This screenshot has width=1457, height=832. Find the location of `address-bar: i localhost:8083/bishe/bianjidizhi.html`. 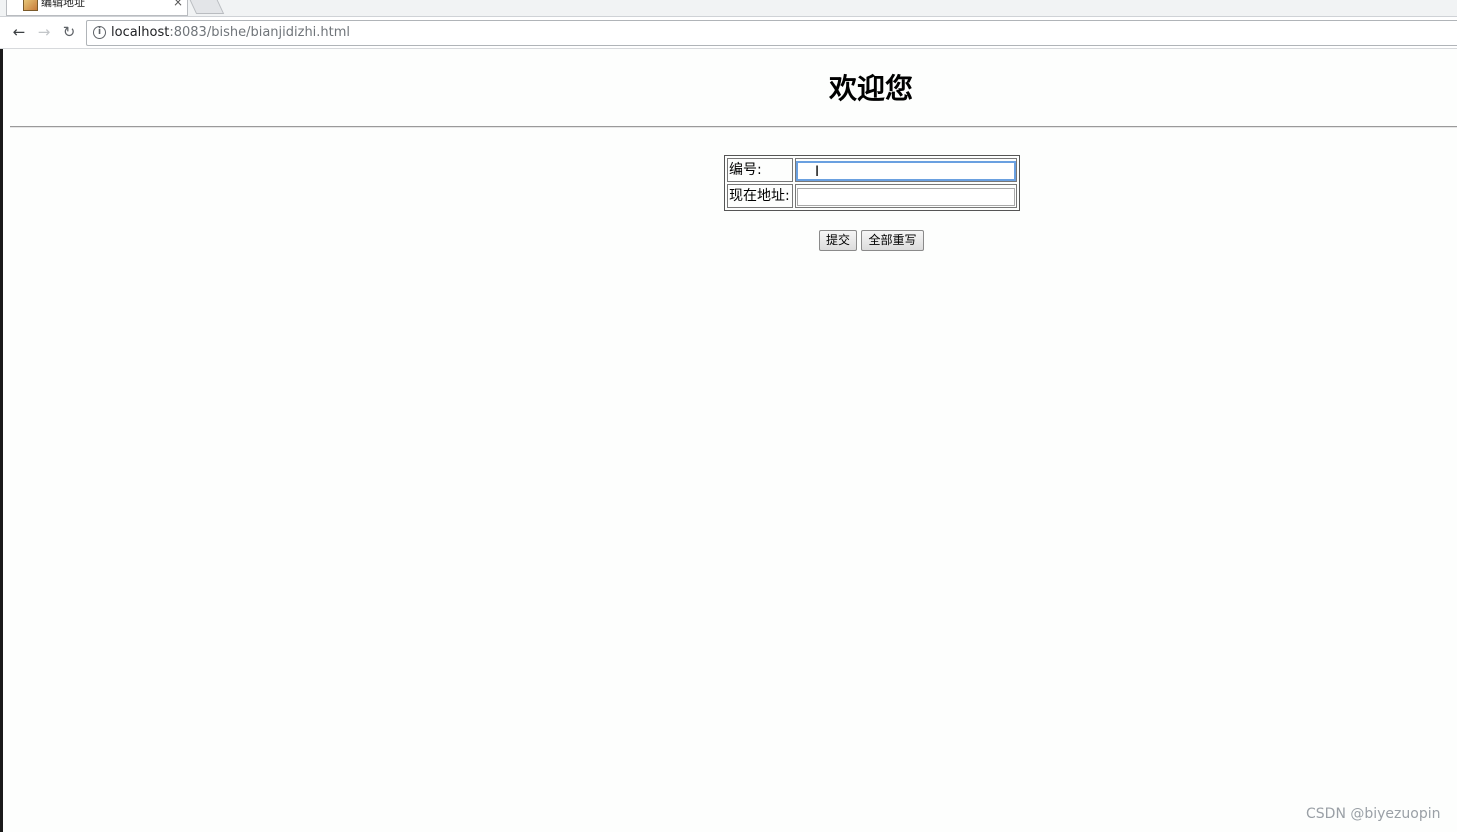

address-bar: i localhost:8083/bishe/bianjidizhi.html is located at coordinates (771, 33).